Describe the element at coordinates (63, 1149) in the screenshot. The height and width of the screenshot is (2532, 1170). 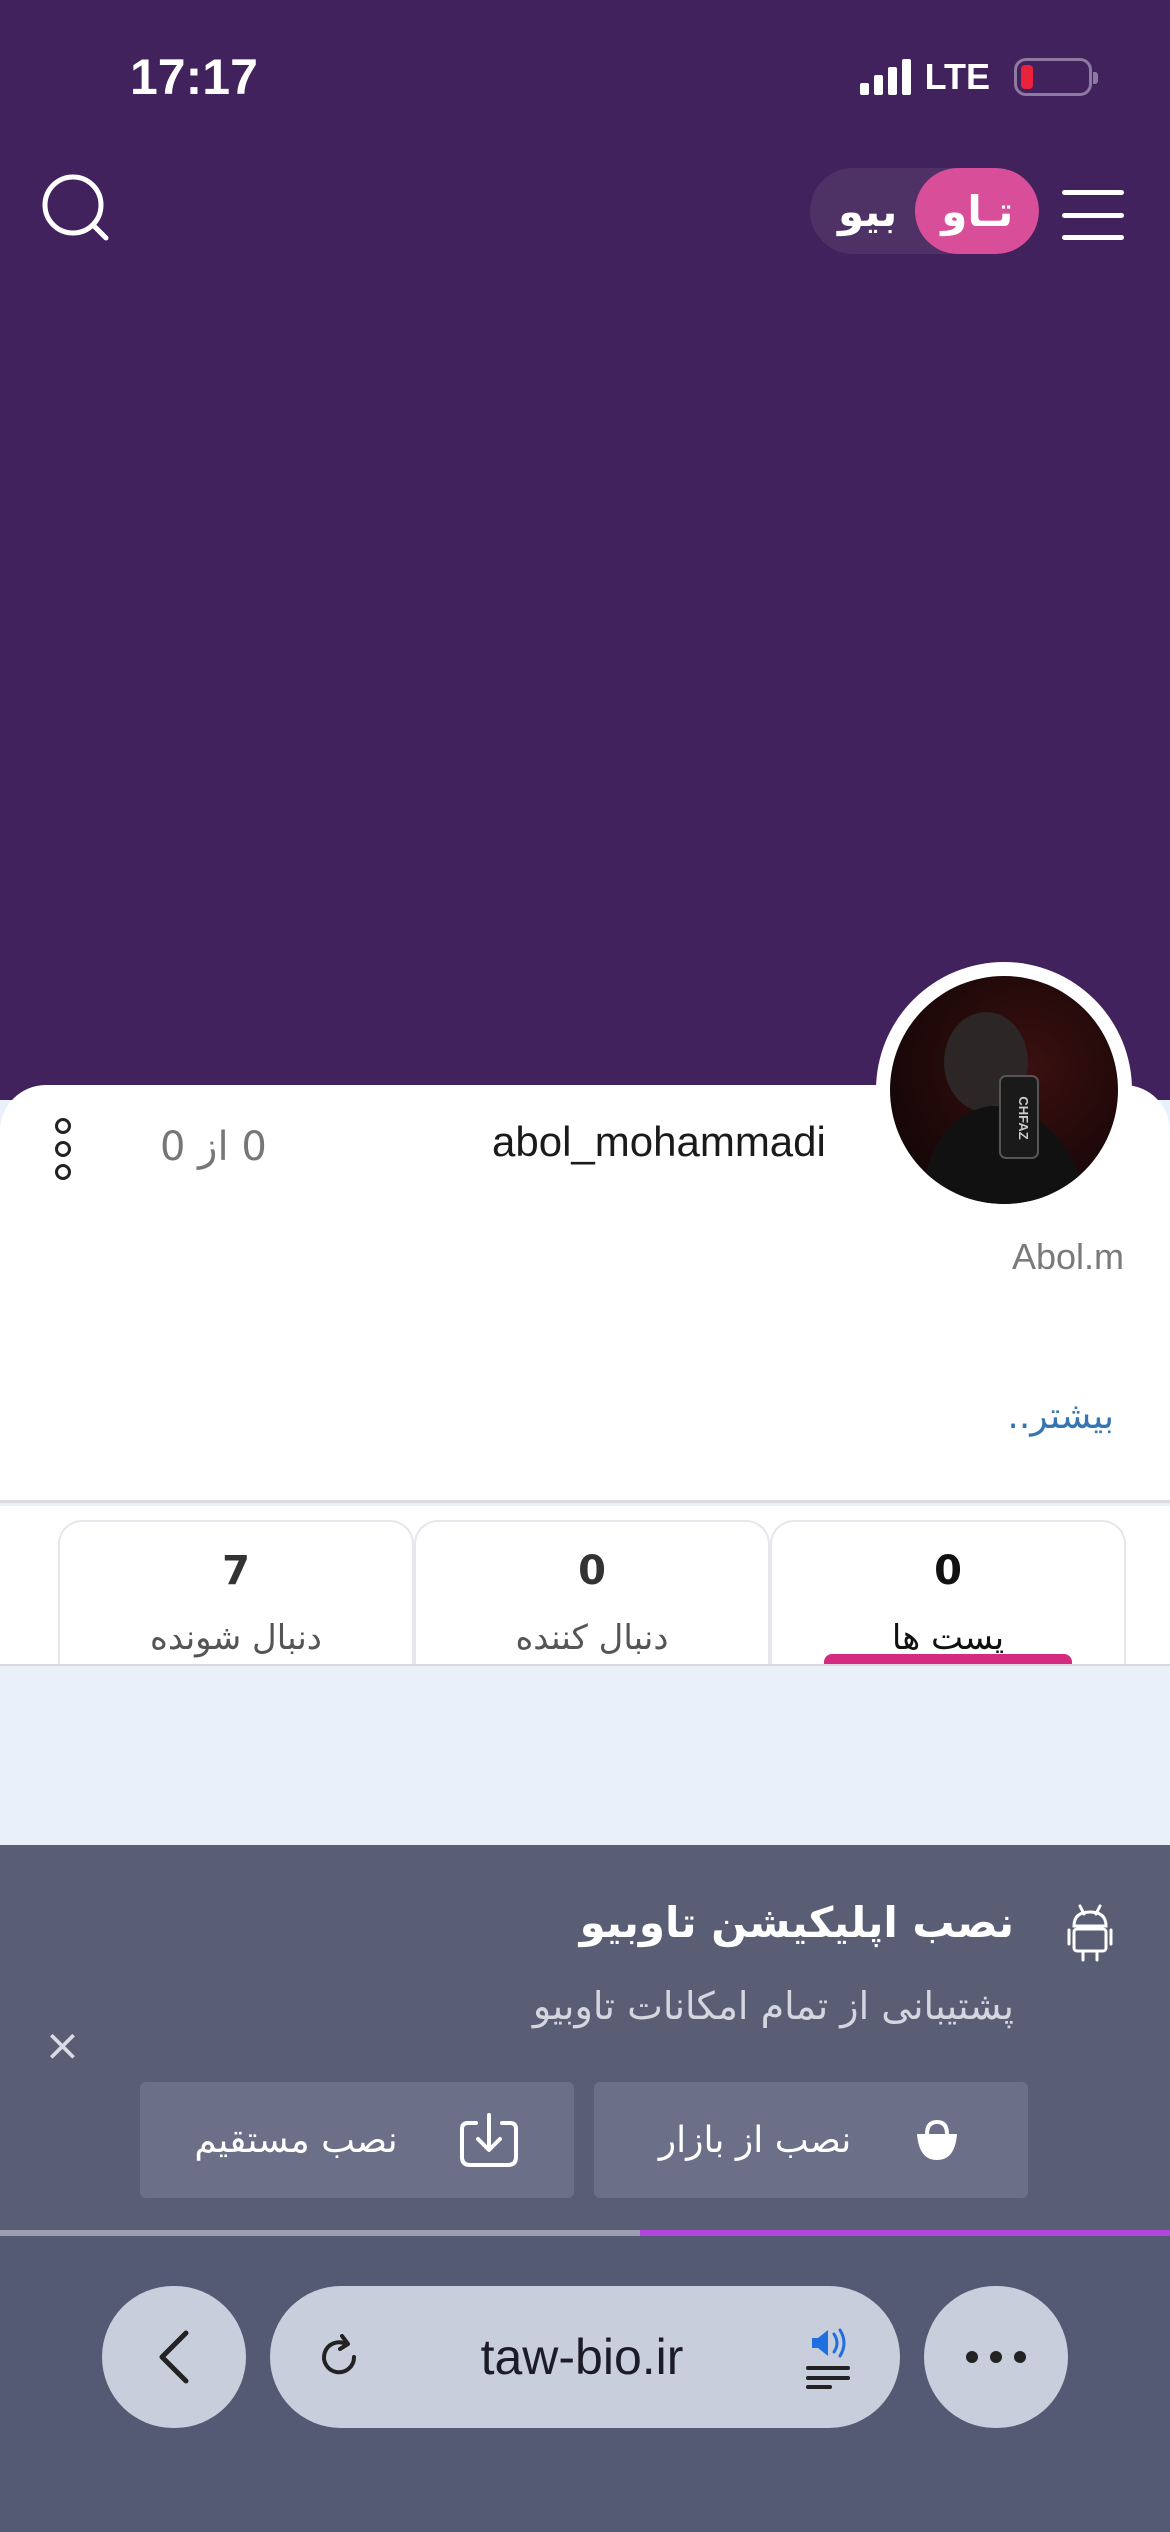
I see `more-options-icon` at that location.